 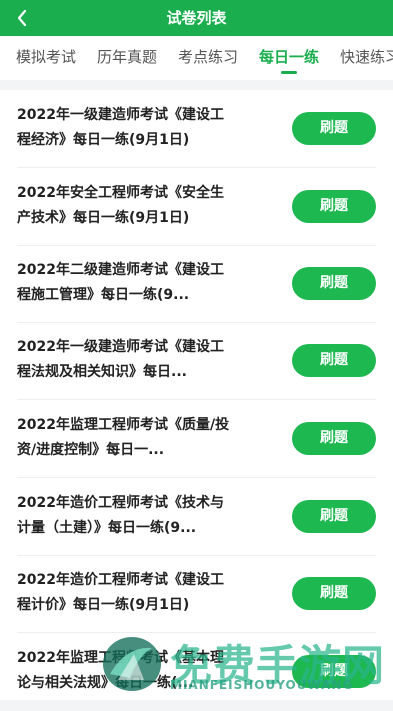 I want to click on tab-past-papers: 历年真题, so click(x=127, y=58).